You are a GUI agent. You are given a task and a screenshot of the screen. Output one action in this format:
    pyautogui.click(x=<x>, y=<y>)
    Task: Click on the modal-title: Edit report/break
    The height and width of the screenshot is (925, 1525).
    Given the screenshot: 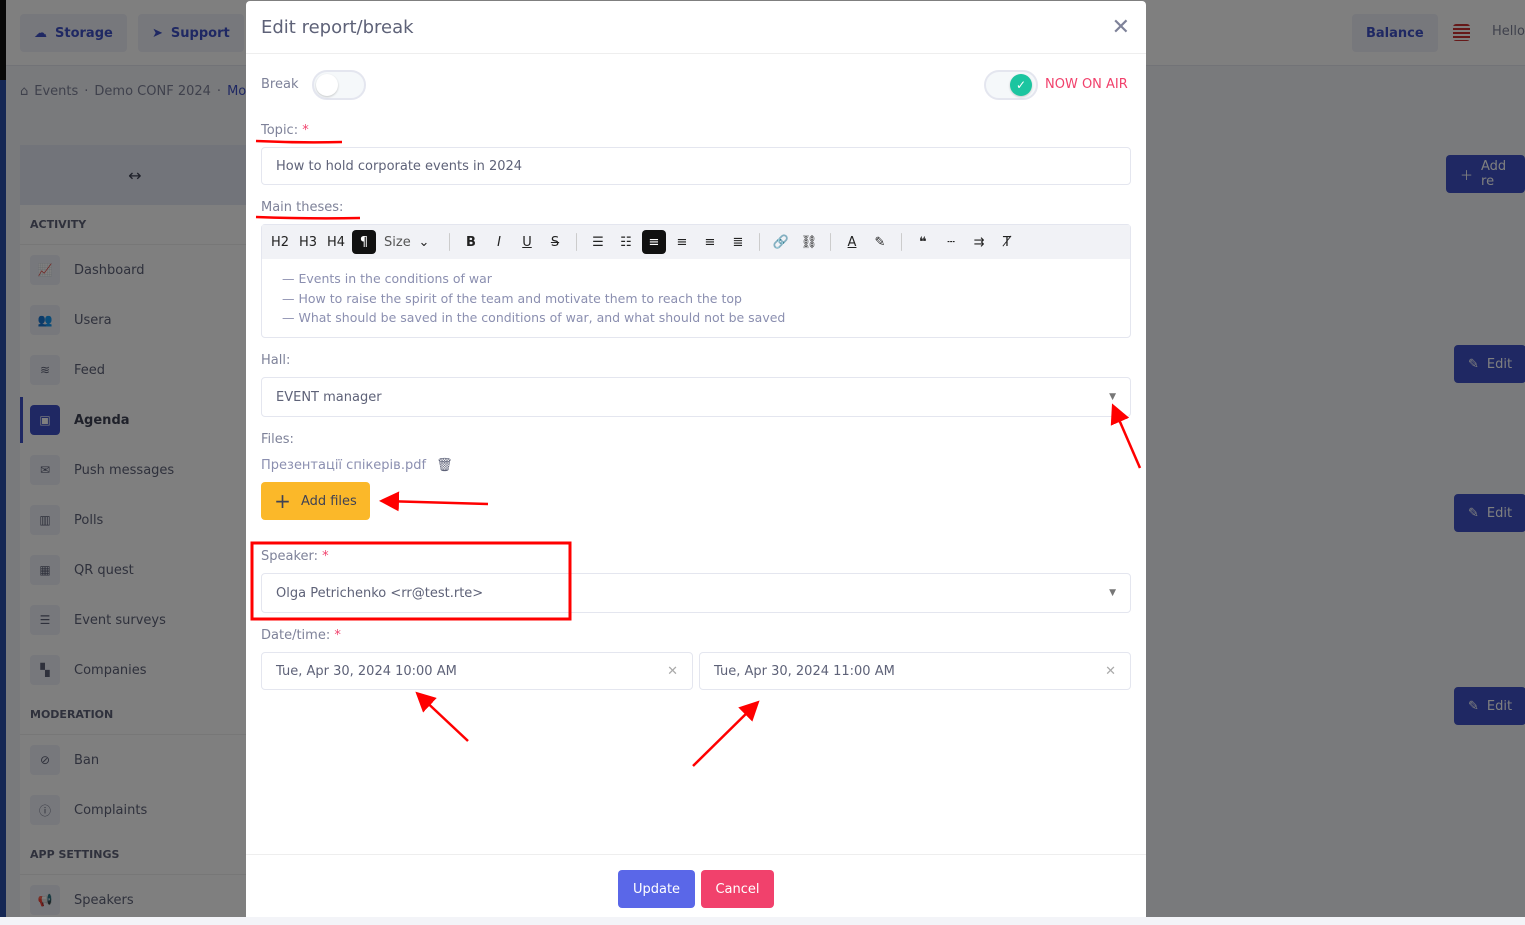 What is the action you would take?
    pyautogui.click(x=337, y=27)
    